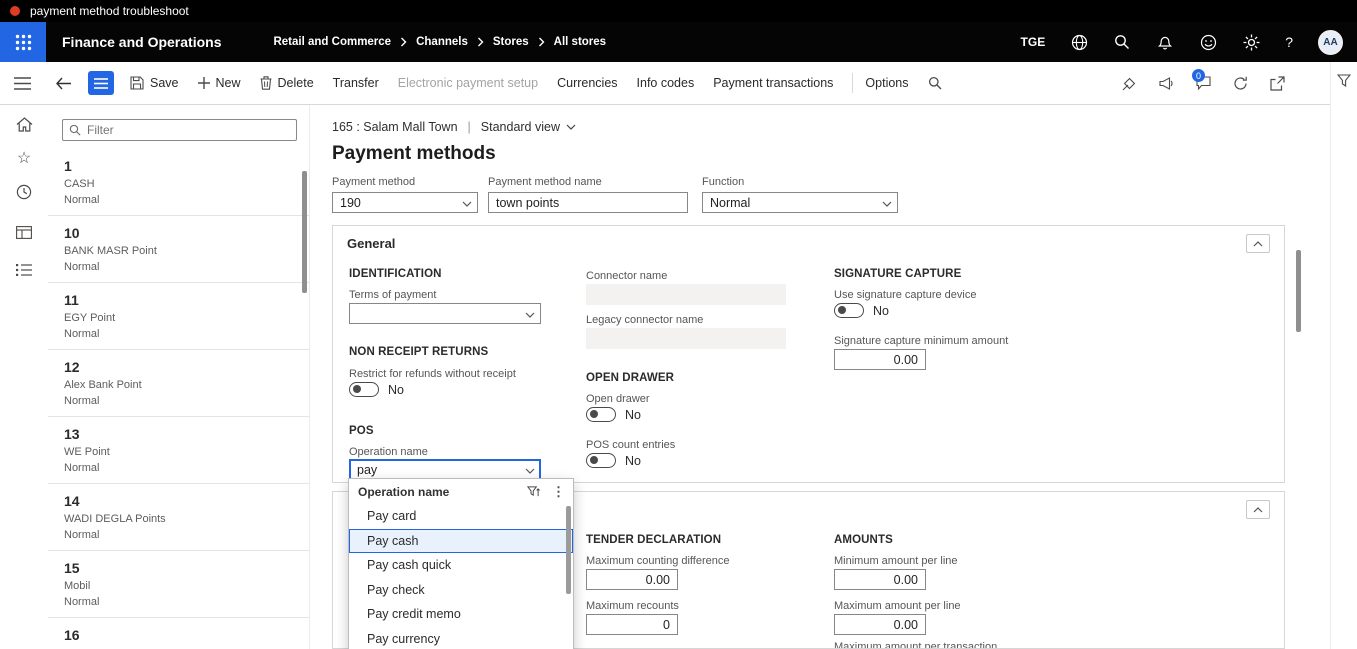 This screenshot has width=1357, height=649. Describe the element at coordinates (77, 586) in the screenshot. I see `record-name: Mobil` at that location.